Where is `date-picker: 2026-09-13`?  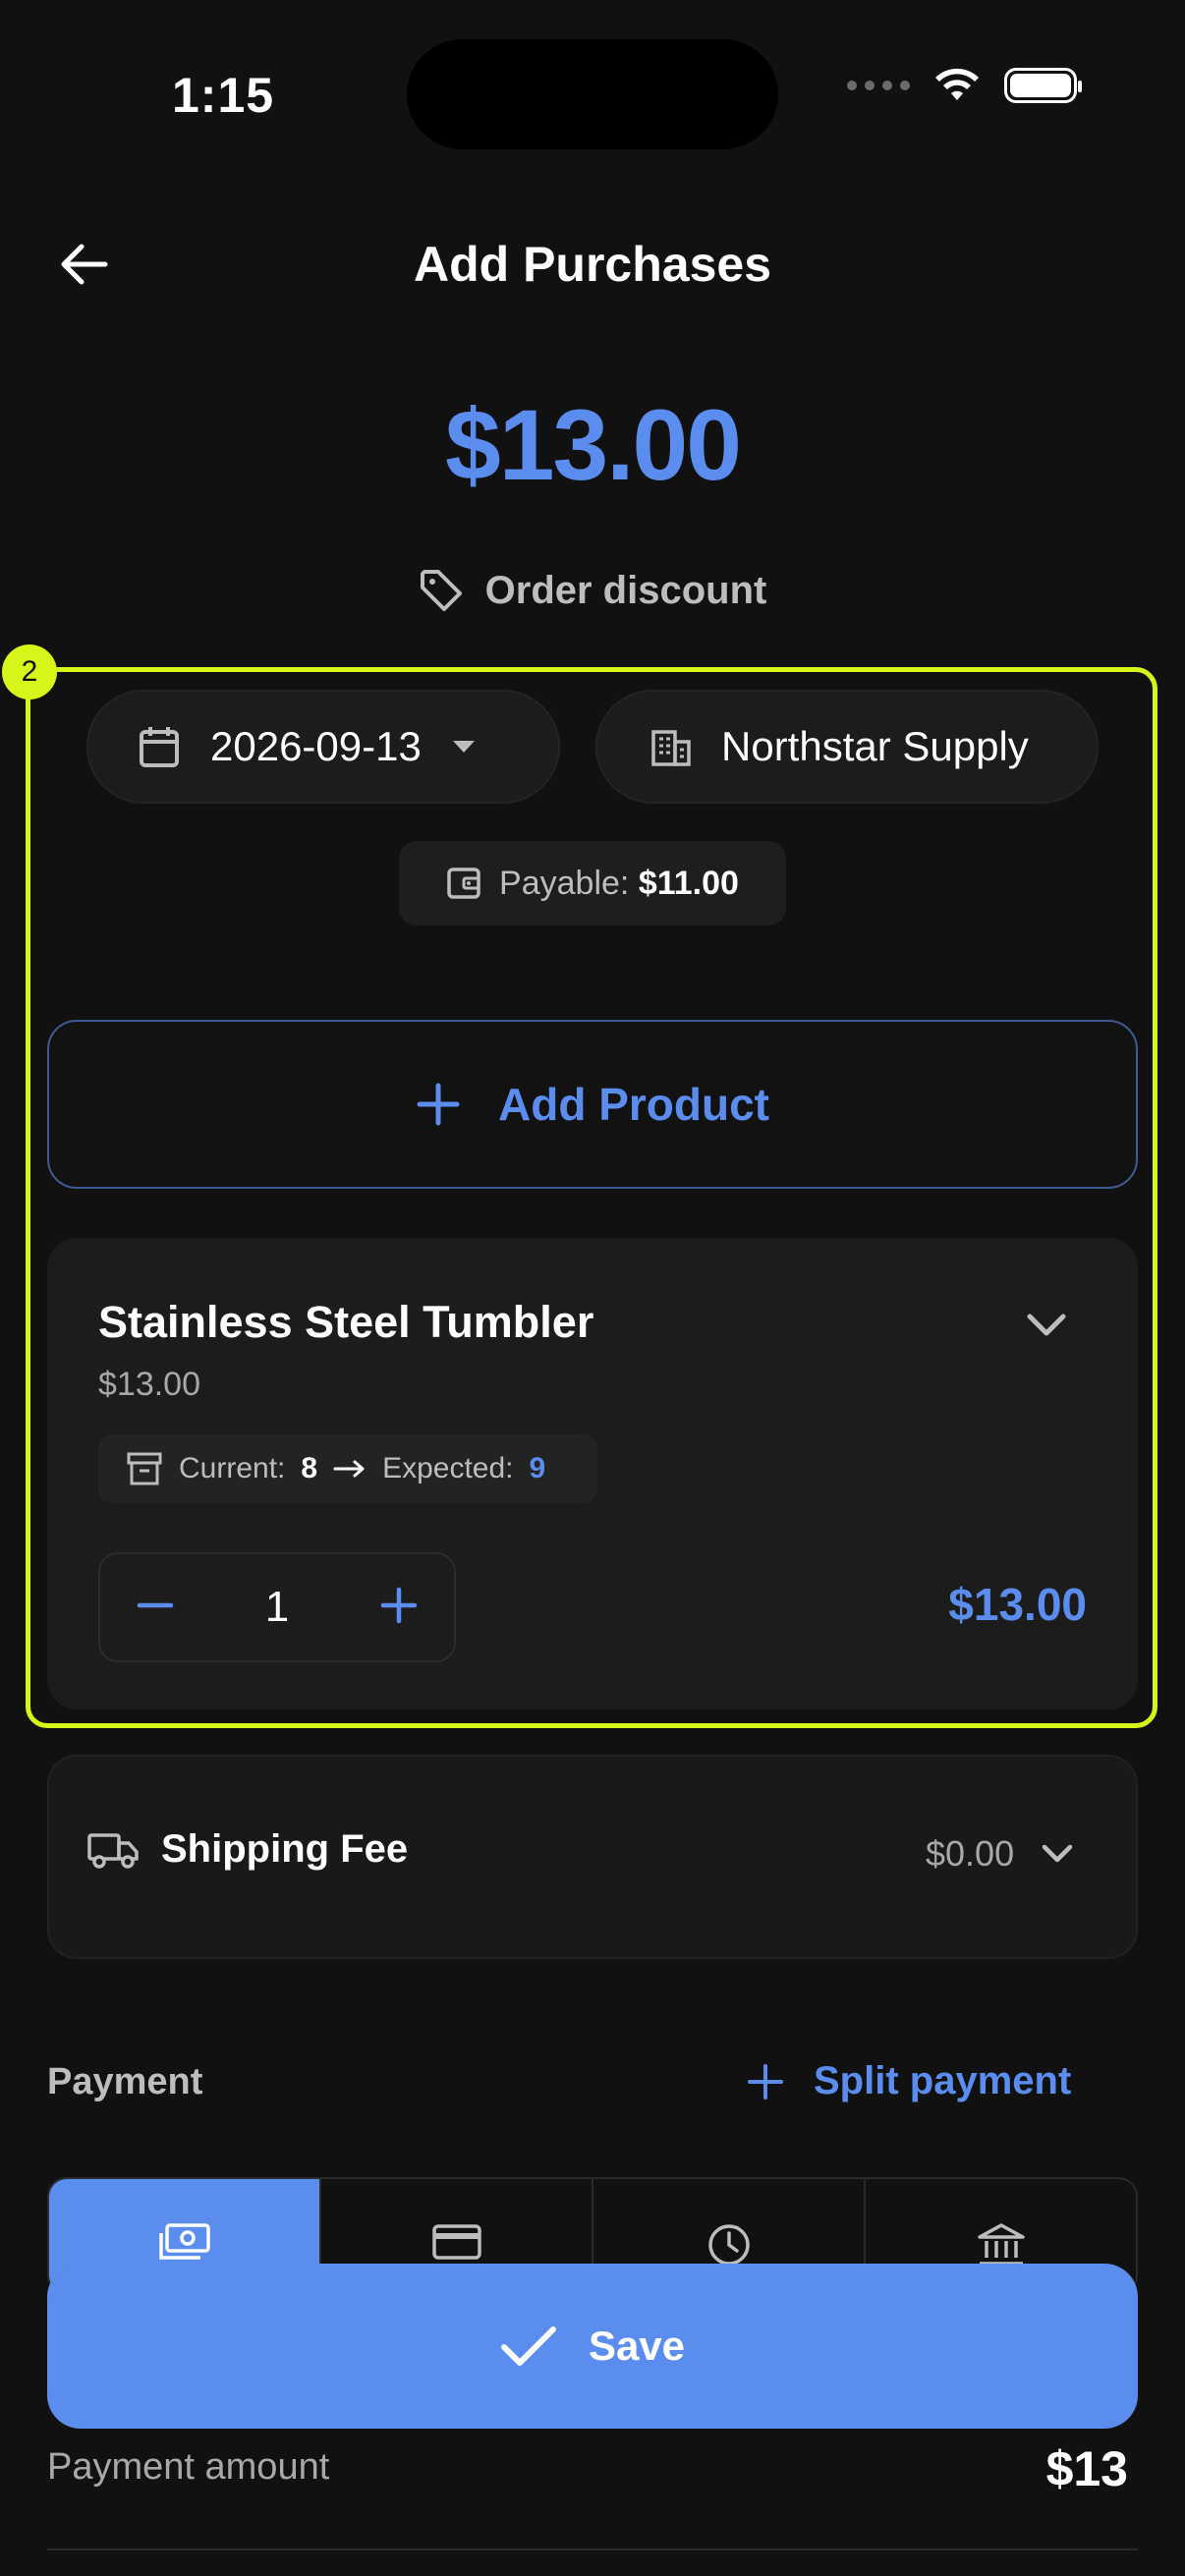 date-picker: 2026-09-13 is located at coordinates (323, 747).